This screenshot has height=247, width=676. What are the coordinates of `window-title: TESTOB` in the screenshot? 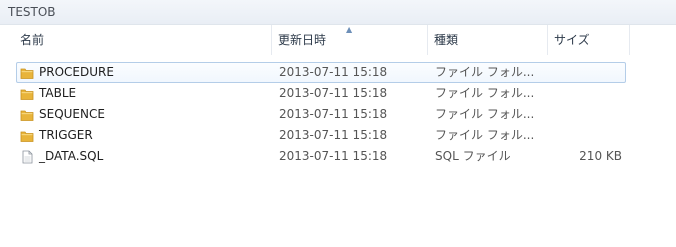 It's located at (32, 12).